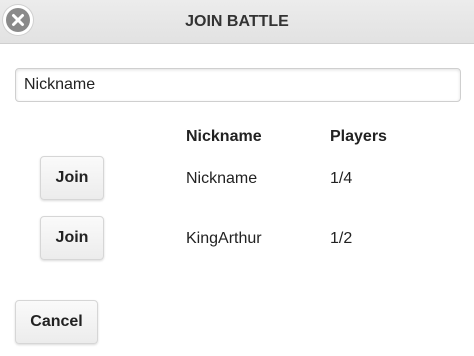  What do you see at coordinates (224, 136) in the screenshot?
I see `column-header-nickname: Nickname` at bounding box center [224, 136].